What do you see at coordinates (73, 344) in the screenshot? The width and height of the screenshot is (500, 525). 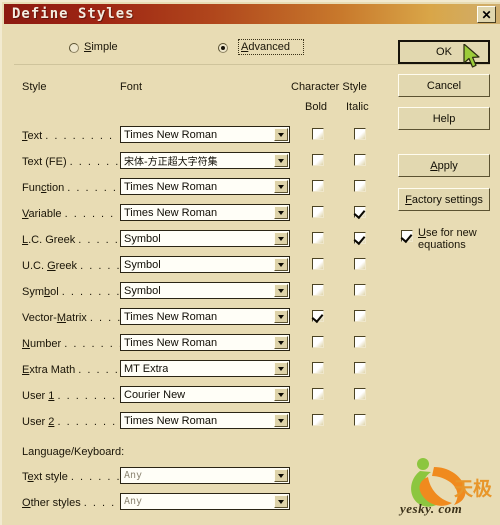 I see `style-label-number: Number . . . . . . .` at bounding box center [73, 344].